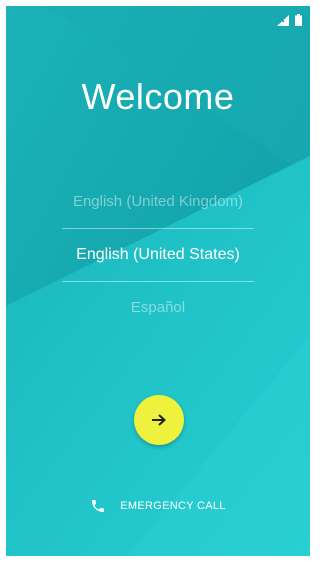  I want to click on arrow-right-icon, so click(159, 420).